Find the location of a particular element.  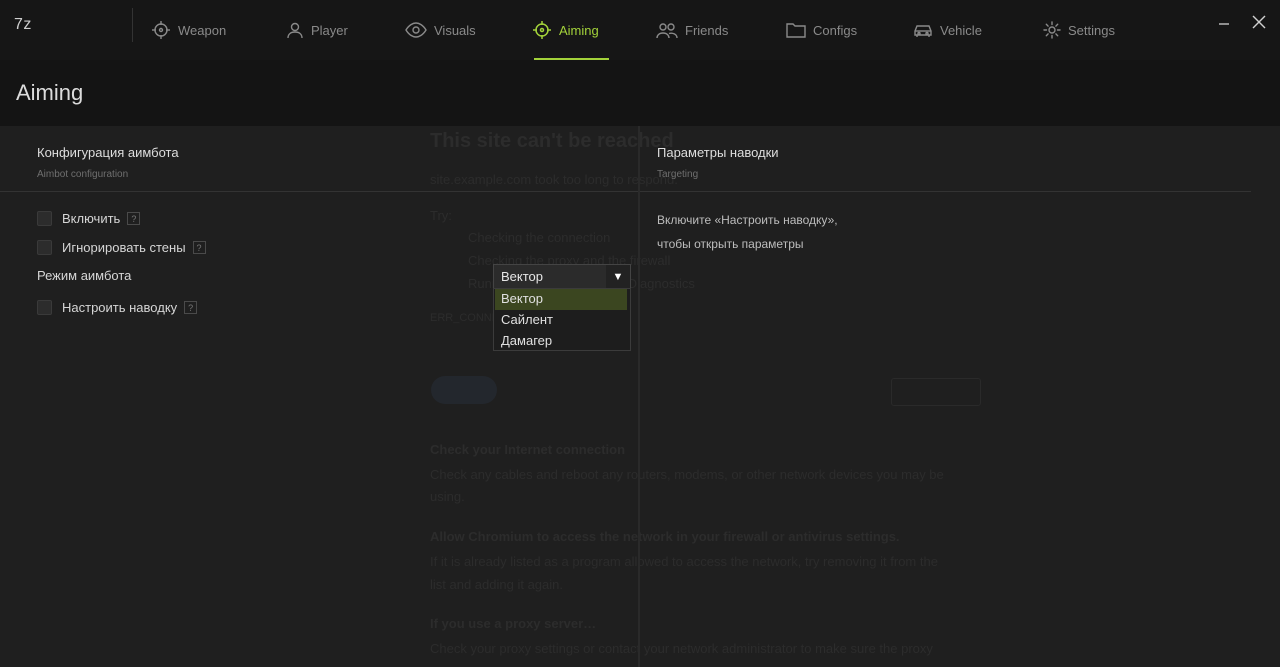

close-icon is located at coordinates (1259, 24).